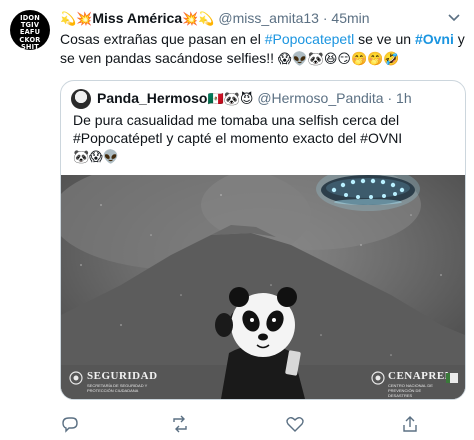 The width and height of the screenshot is (474, 440). I want to click on tweet-emojis: 😱👽🐼😆😏🤭🤭🤣, so click(338, 59).